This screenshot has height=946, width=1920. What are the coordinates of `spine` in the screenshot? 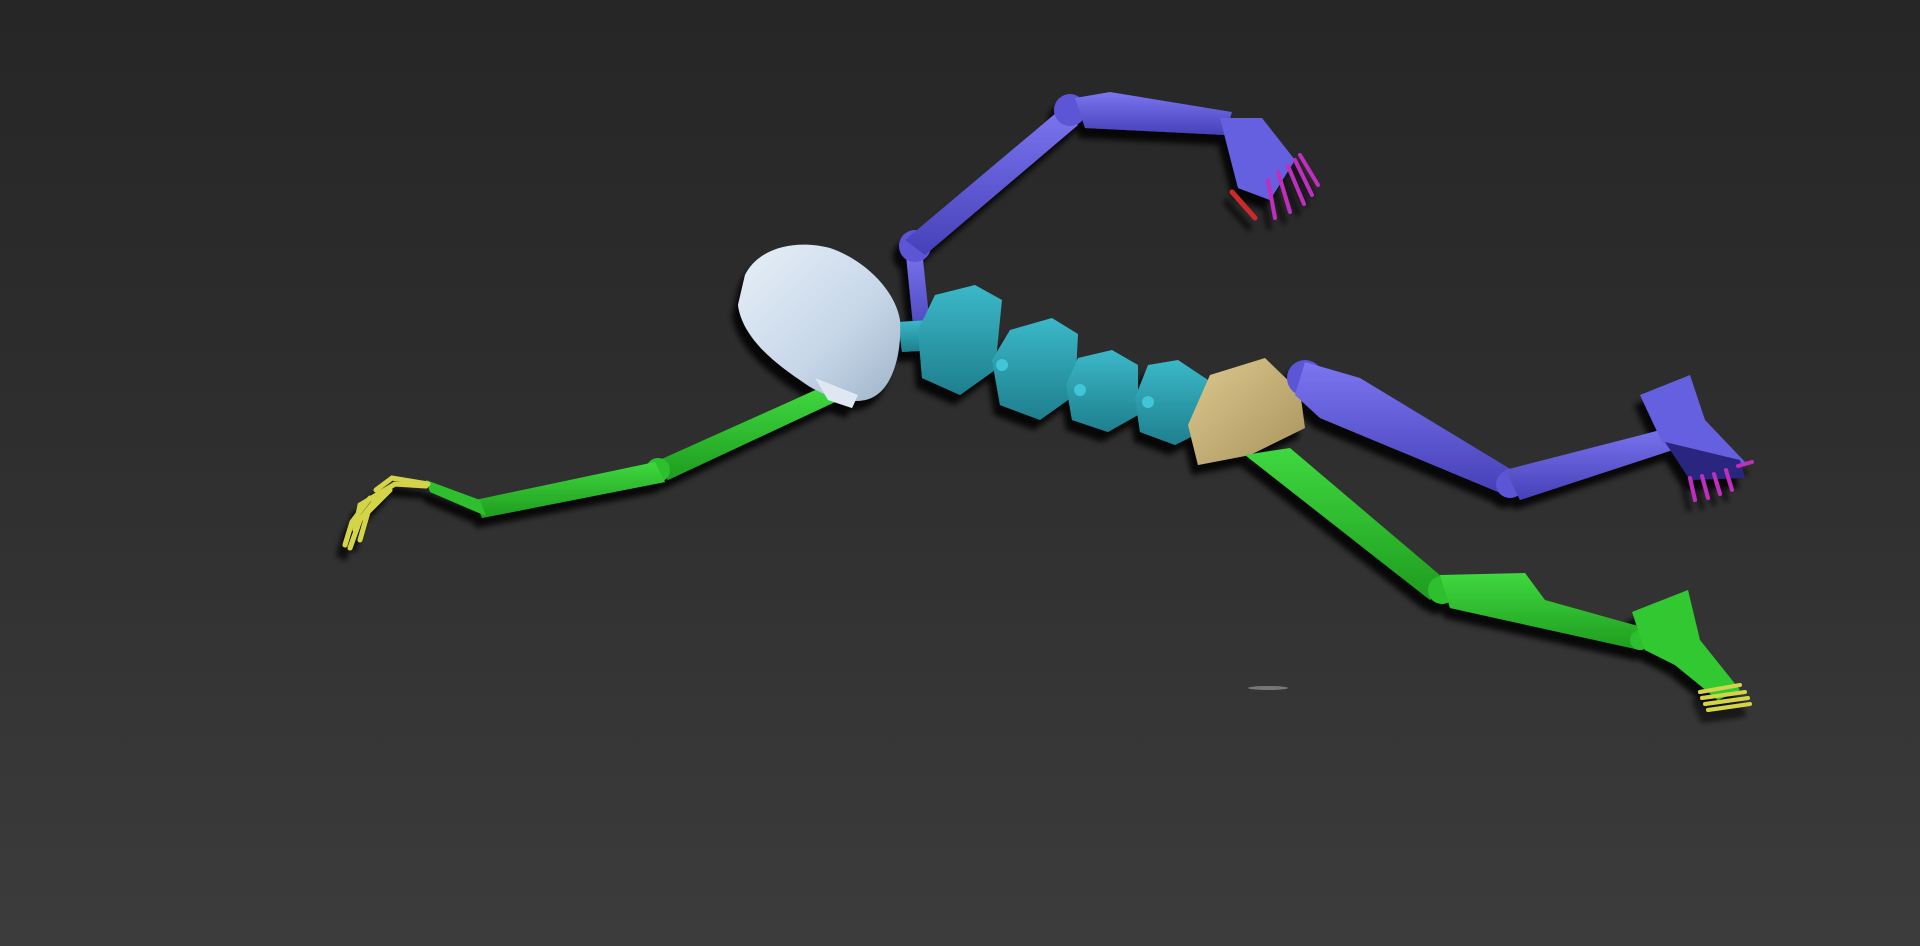 It's located at (1058, 365).